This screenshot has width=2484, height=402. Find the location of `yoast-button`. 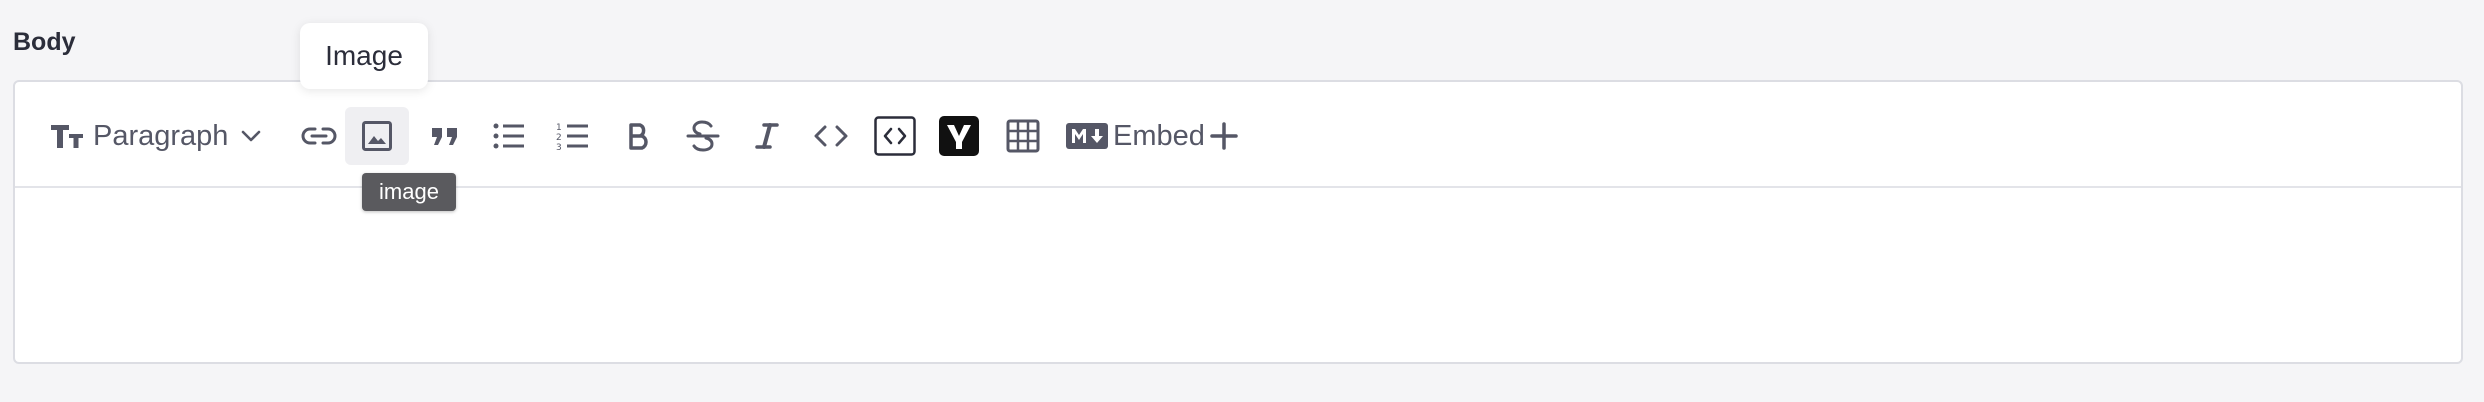

yoast-button is located at coordinates (959, 136).